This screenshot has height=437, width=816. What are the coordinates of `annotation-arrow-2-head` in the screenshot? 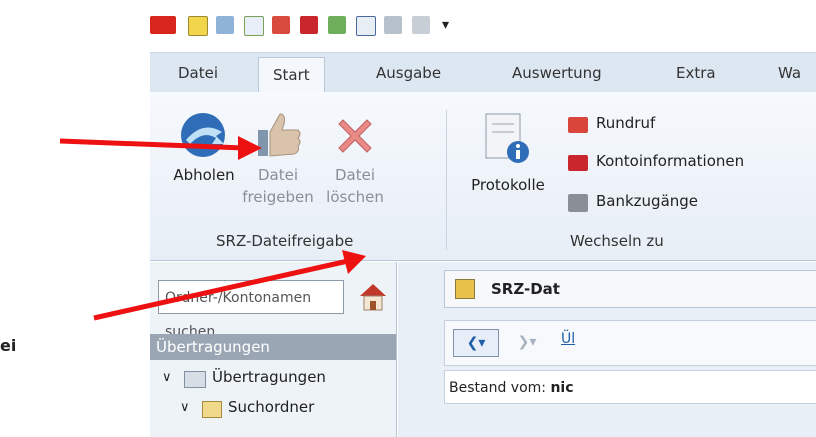 It's located at (354, 262).